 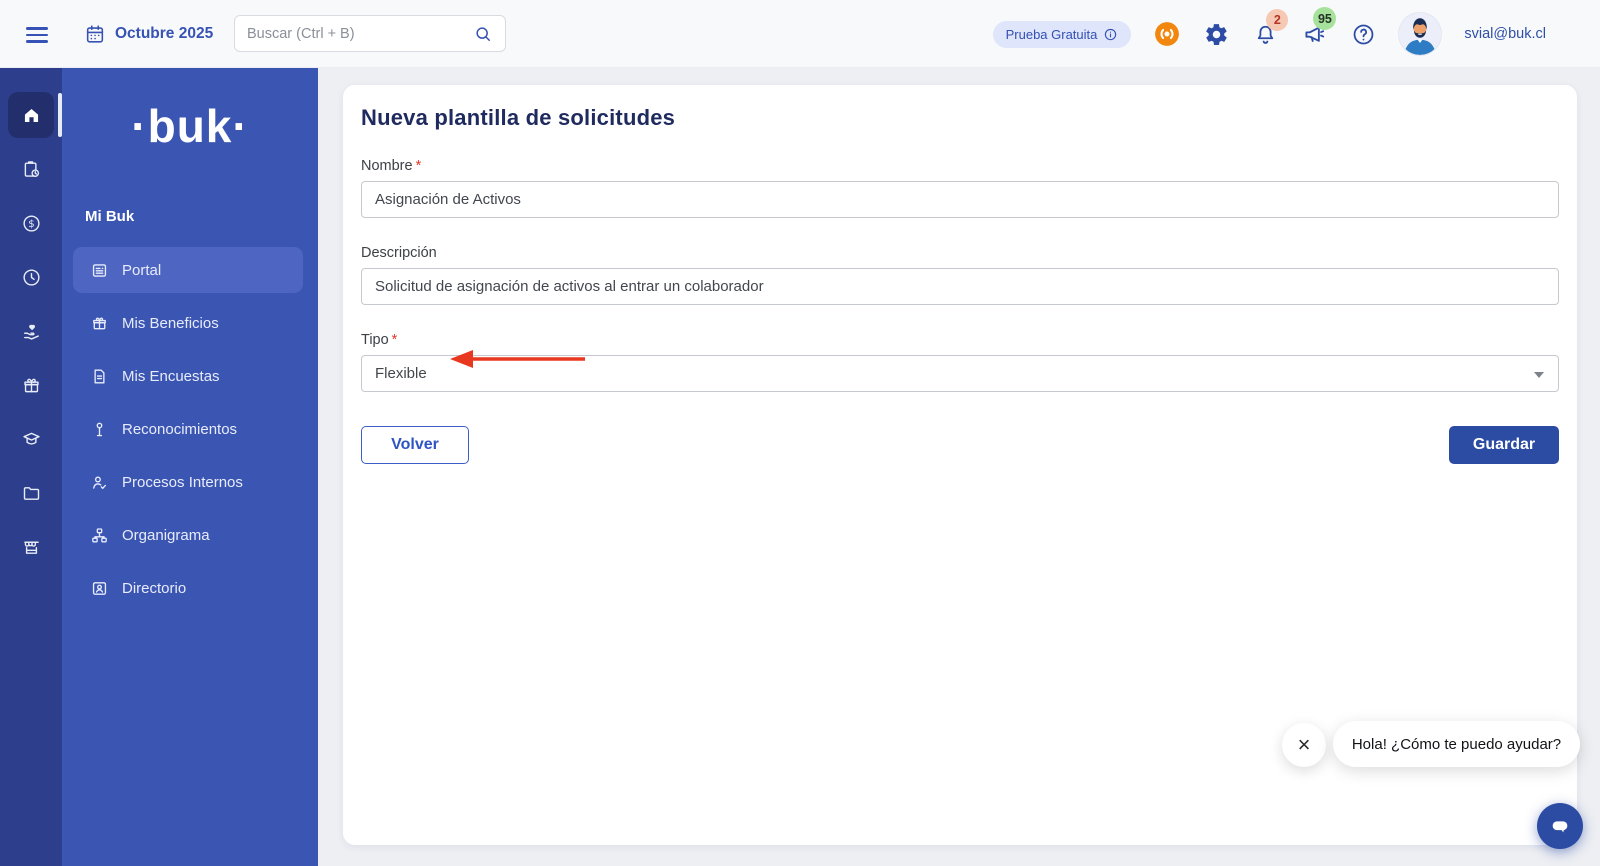 I want to click on sidebar-item-label: Mis Beneficios, so click(x=170, y=323).